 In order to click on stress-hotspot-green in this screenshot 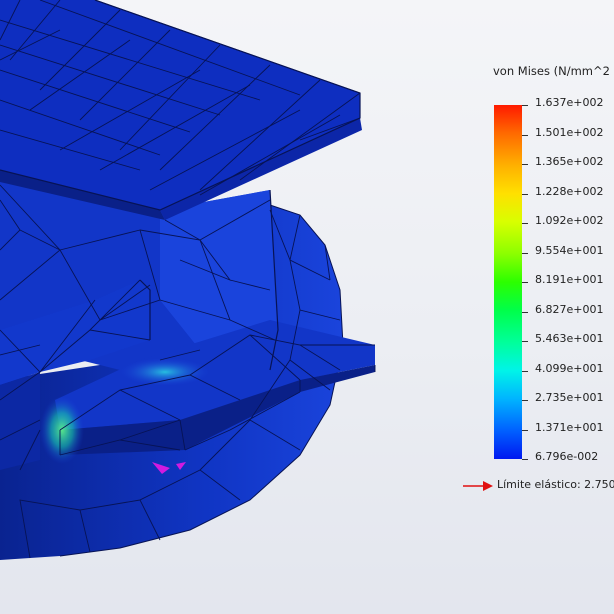, I will do `click(62, 430)`.